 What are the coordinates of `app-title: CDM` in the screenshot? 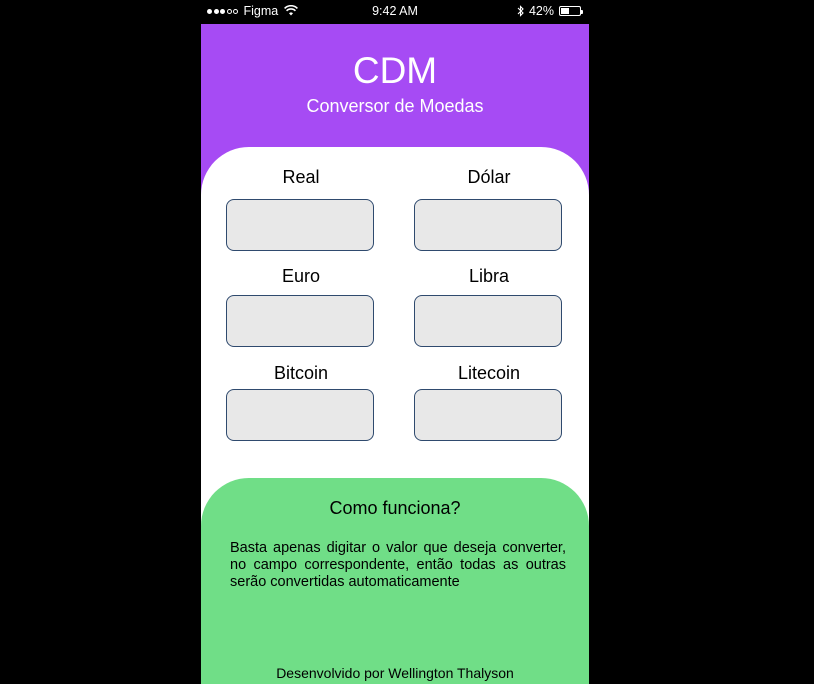 It's located at (395, 70).